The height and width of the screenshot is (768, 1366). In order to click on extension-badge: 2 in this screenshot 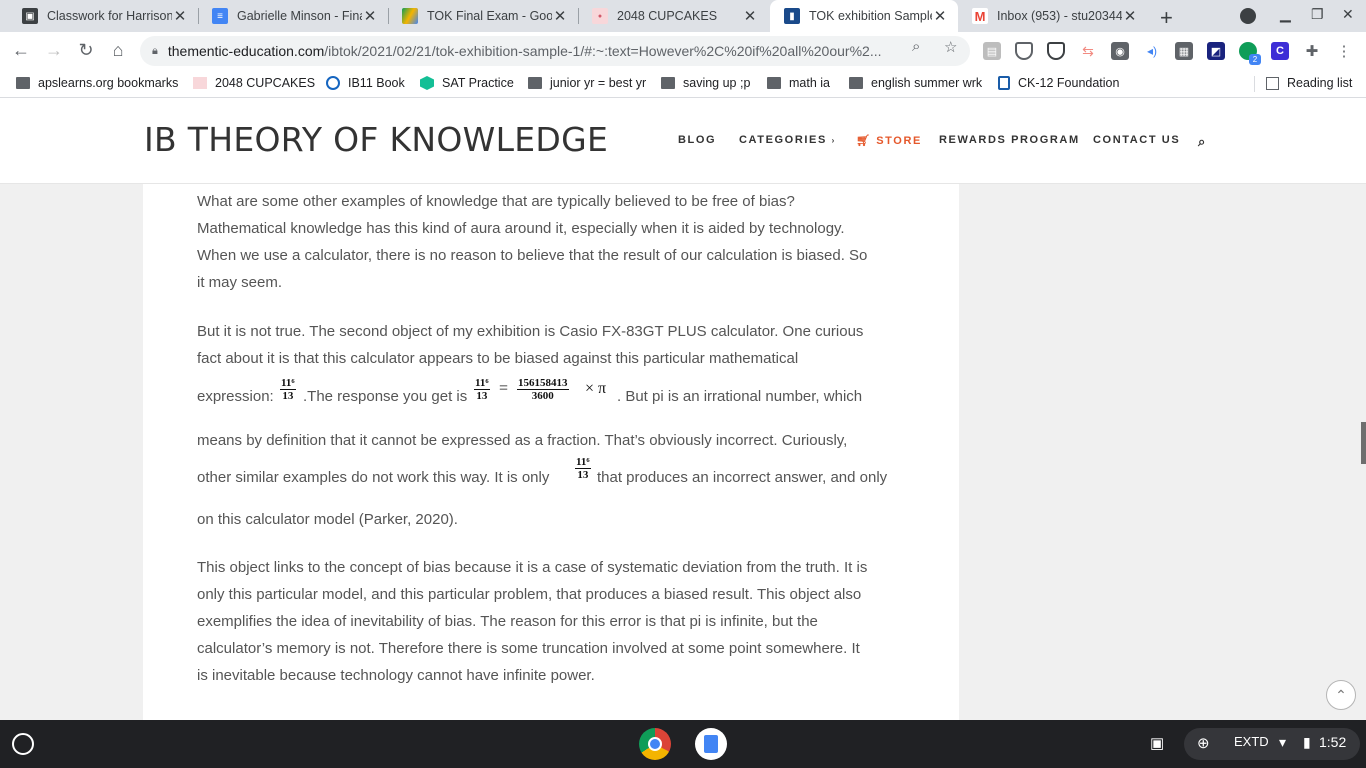, I will do `click(1255, 59)`.